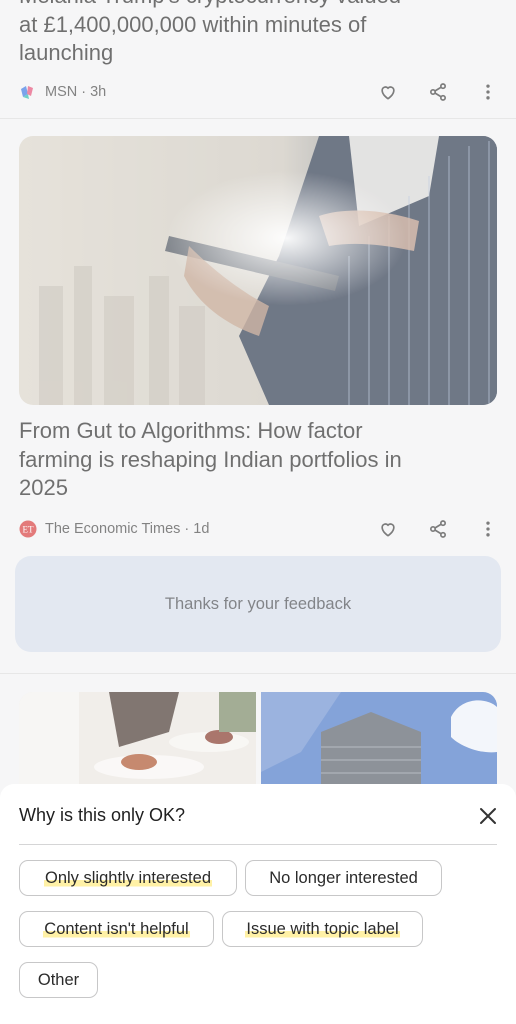 The image size is (516, 1024). Describe the element at coordinates (258, 844) in the screenshot. I see `sheet-divider` at that location.